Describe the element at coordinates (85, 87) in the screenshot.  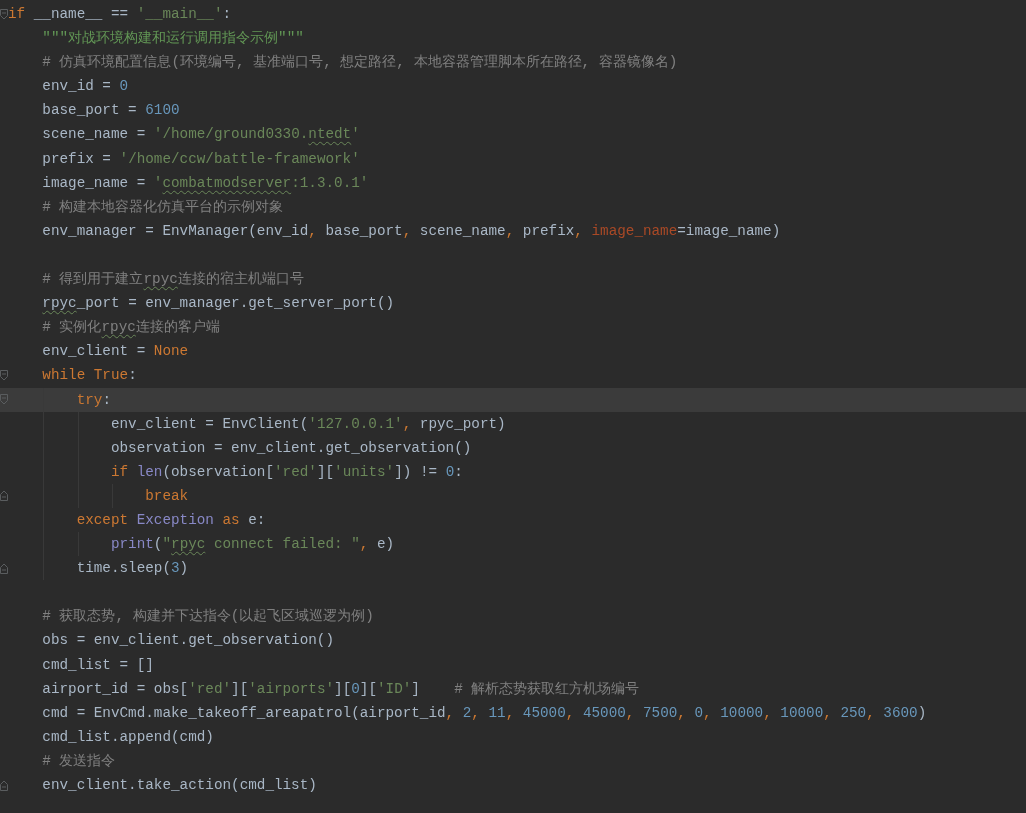
I see `code-line: env_id = 0` at that location.